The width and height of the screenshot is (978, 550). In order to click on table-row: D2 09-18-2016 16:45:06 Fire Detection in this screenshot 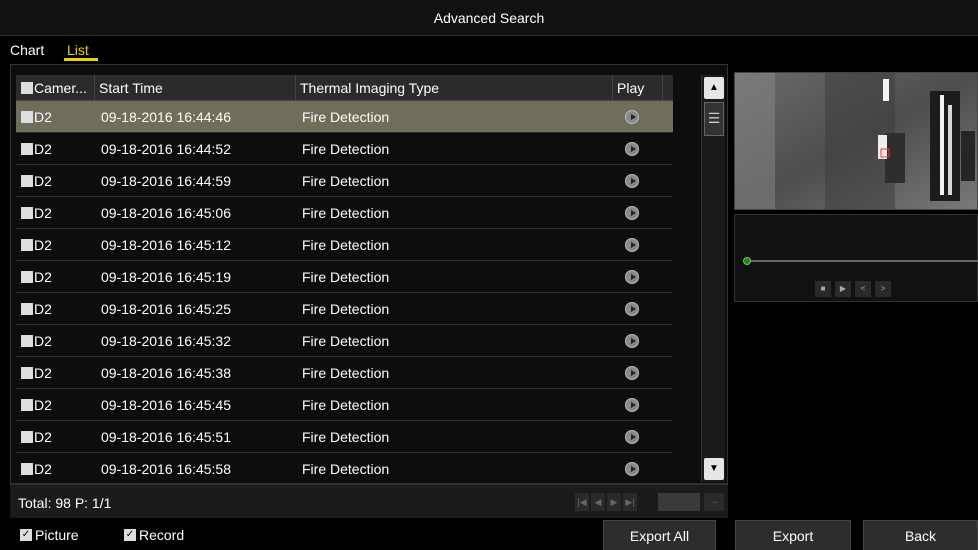, I will do `click(344, 213)`.